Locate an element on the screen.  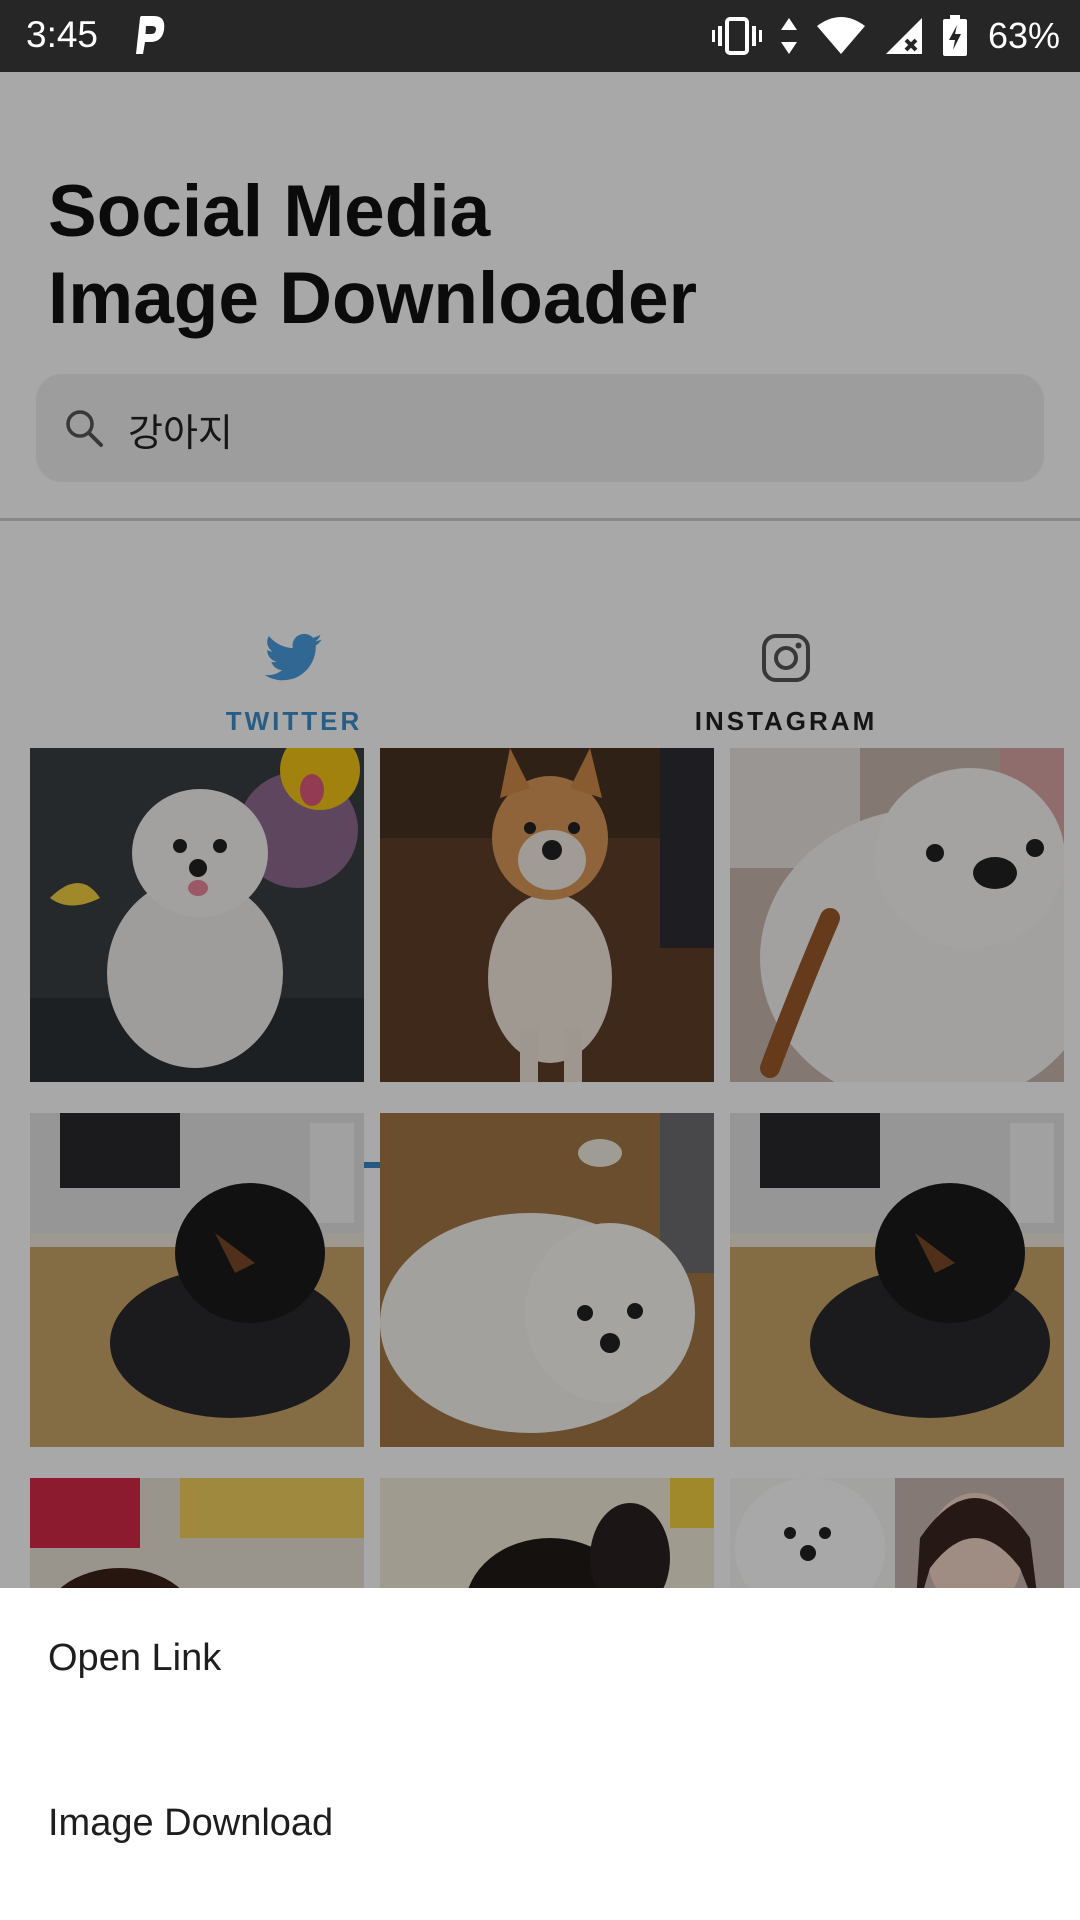
data-arrows-icon is located at coordinates (788, 36).